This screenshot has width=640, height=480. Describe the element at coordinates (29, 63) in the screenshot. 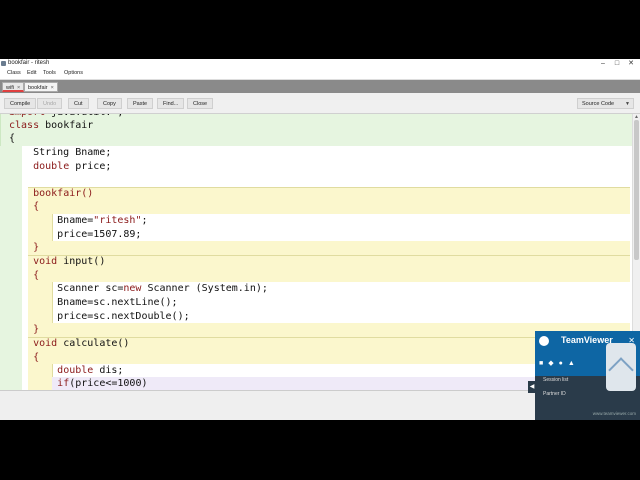

I see `window-title: bookfair - ritesh` at that location.